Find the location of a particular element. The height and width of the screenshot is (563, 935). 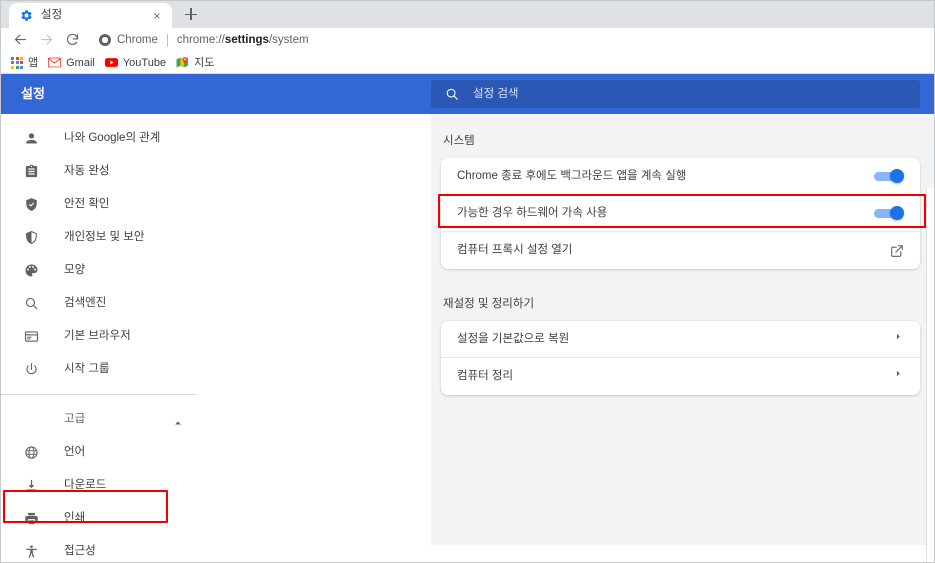

close-icon: × is located at coordinates (157, 16).